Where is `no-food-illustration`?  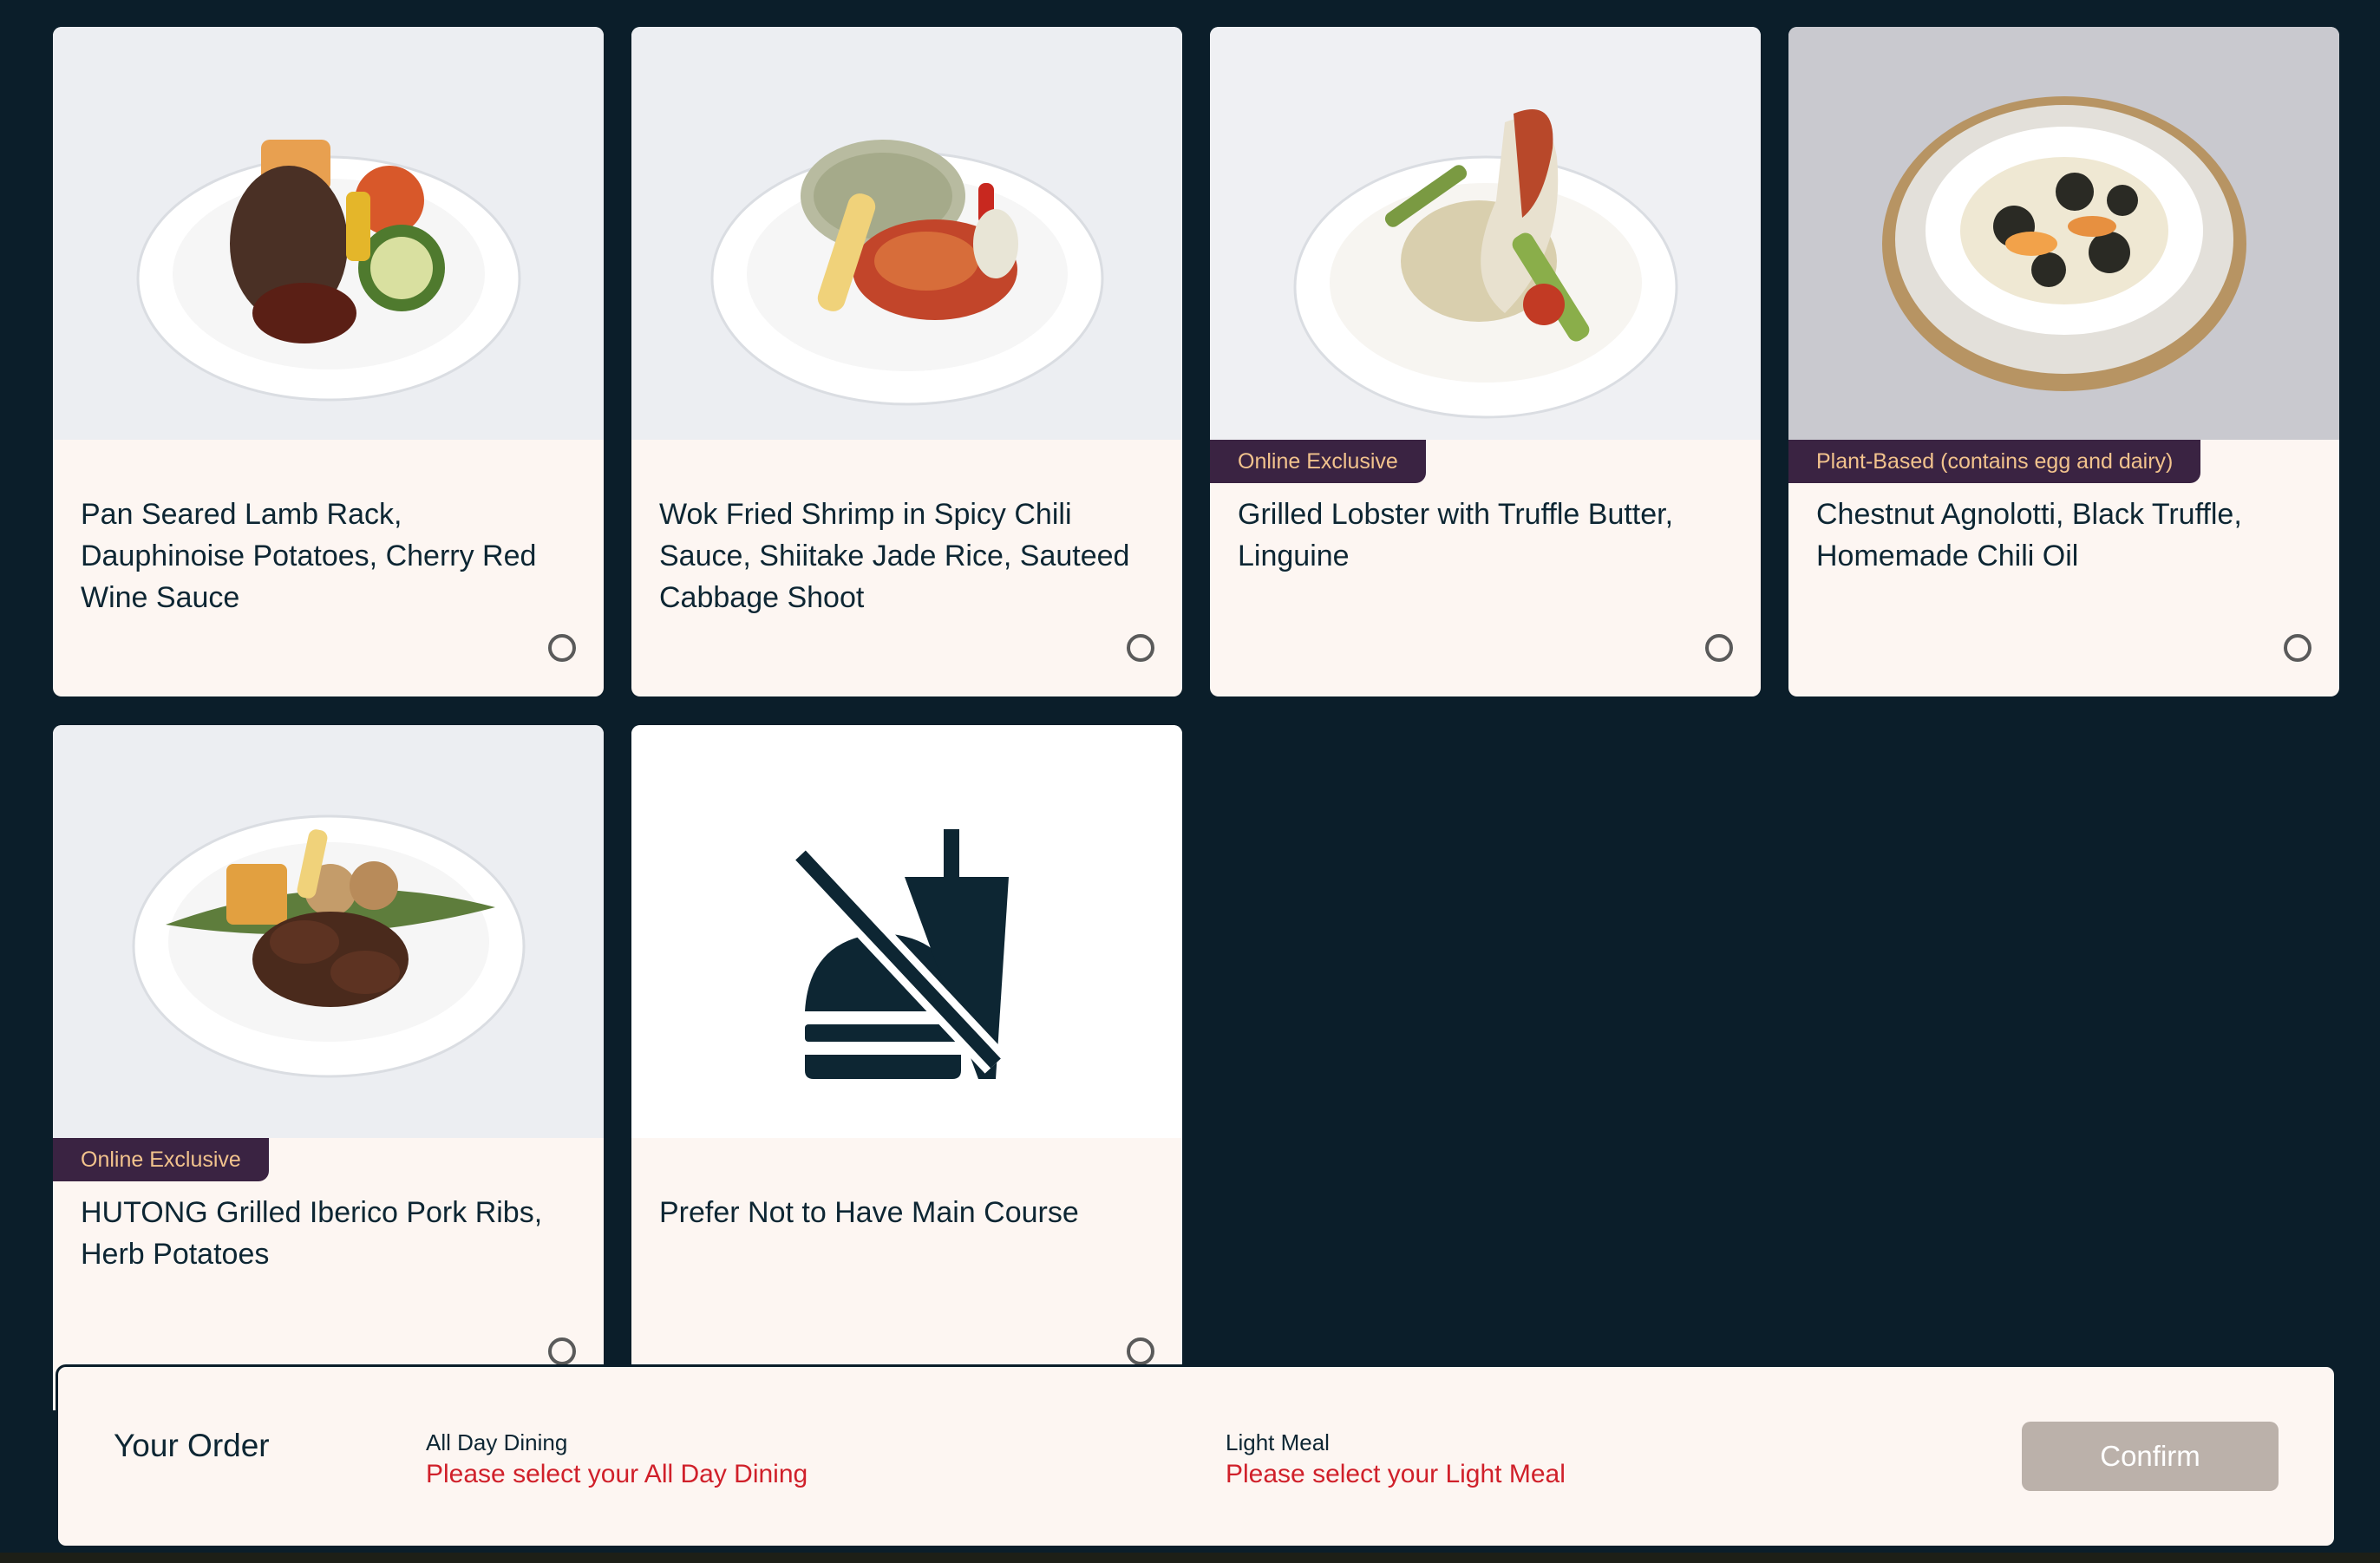 no-food-illustration is located at coordinates (906, 931).